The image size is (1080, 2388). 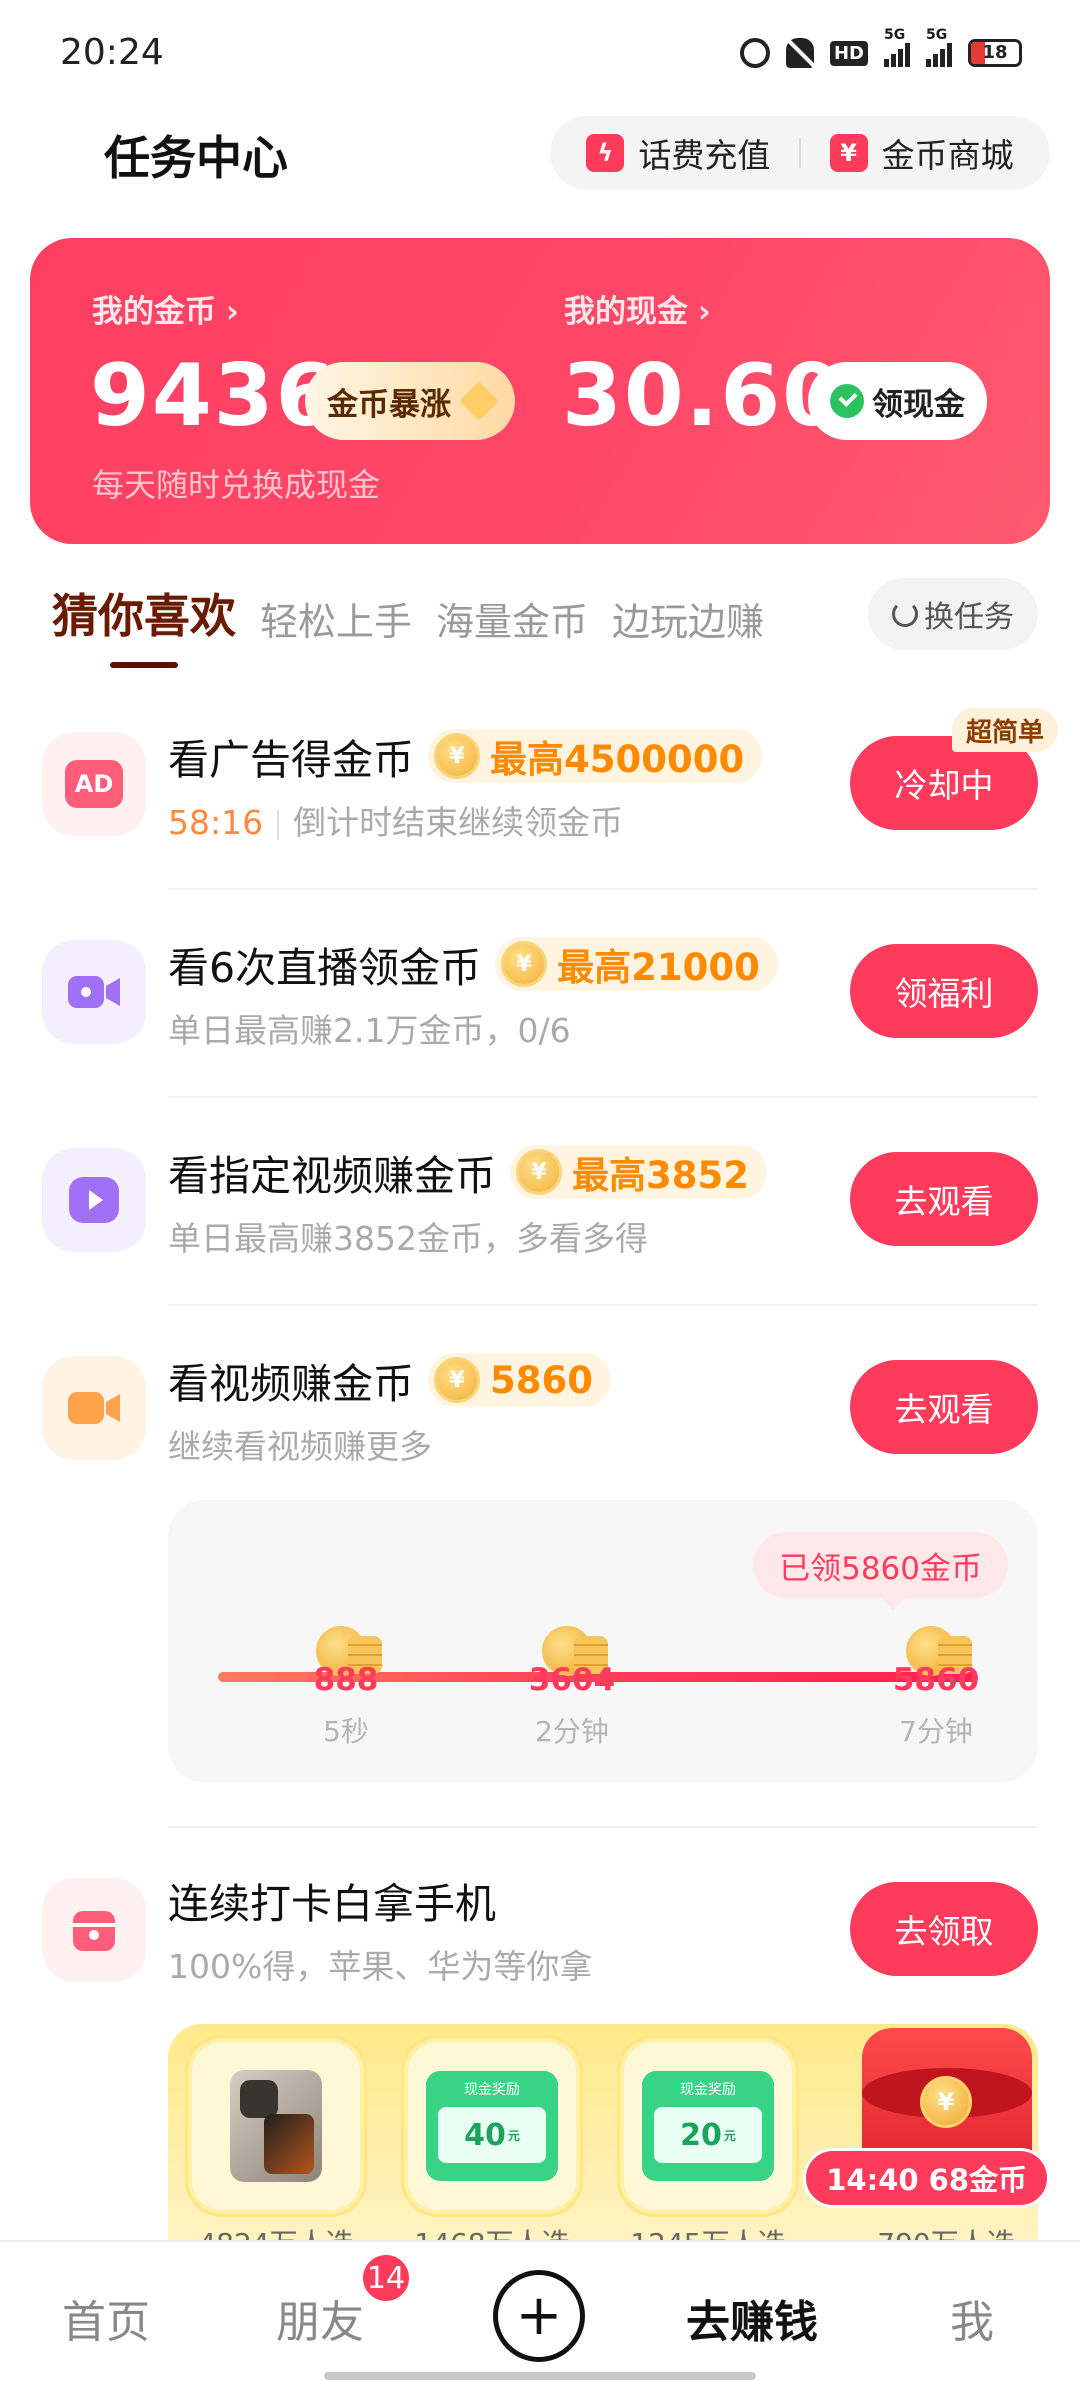 What do you see at coordinates (144, 613) in the screenshot?
I see `tab-guess-you-like: 猜你喜欢` at bounding box center [144, 613].